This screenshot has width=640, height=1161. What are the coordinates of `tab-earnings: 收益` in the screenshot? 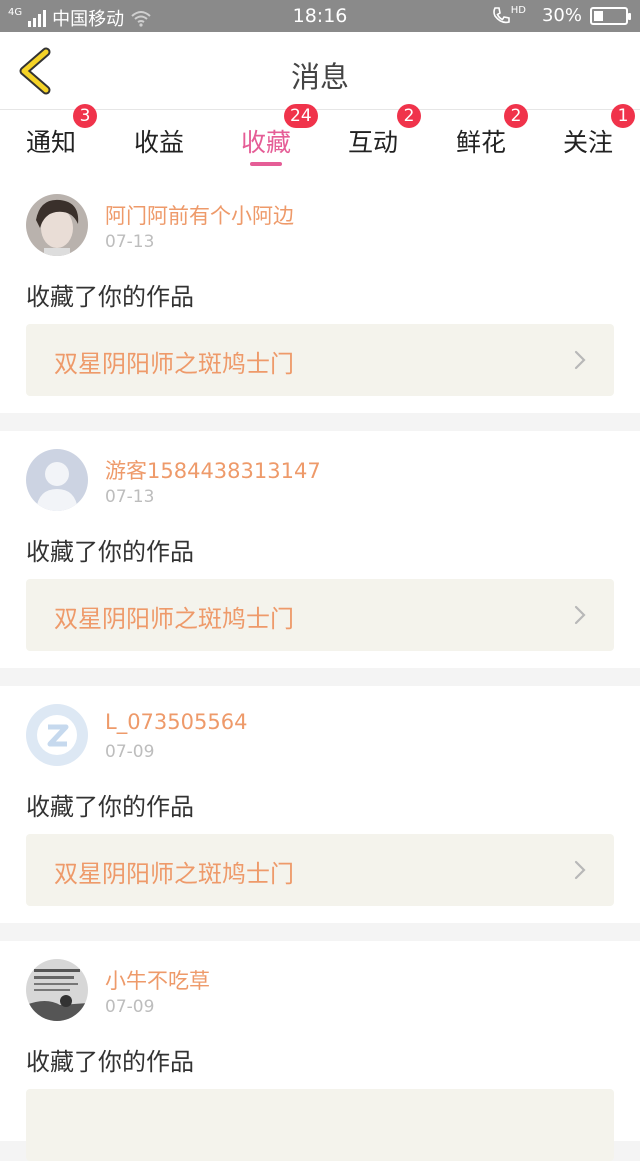 It's located at (159, 143).